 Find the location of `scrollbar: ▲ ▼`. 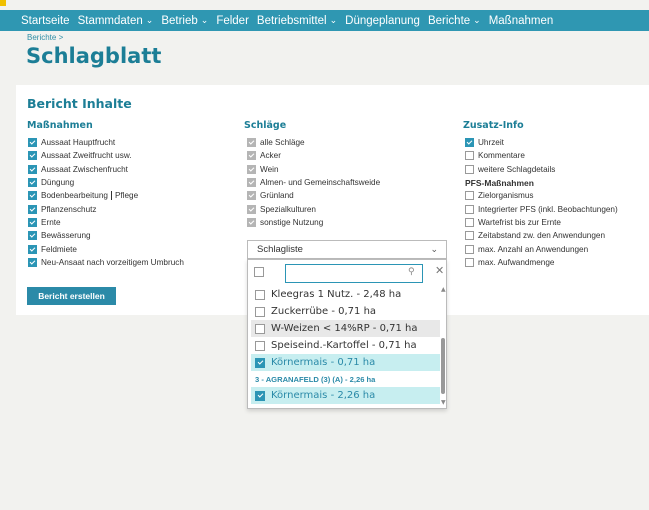

scrollbar: ▲ ▼ is located at coordinates (443, 346).